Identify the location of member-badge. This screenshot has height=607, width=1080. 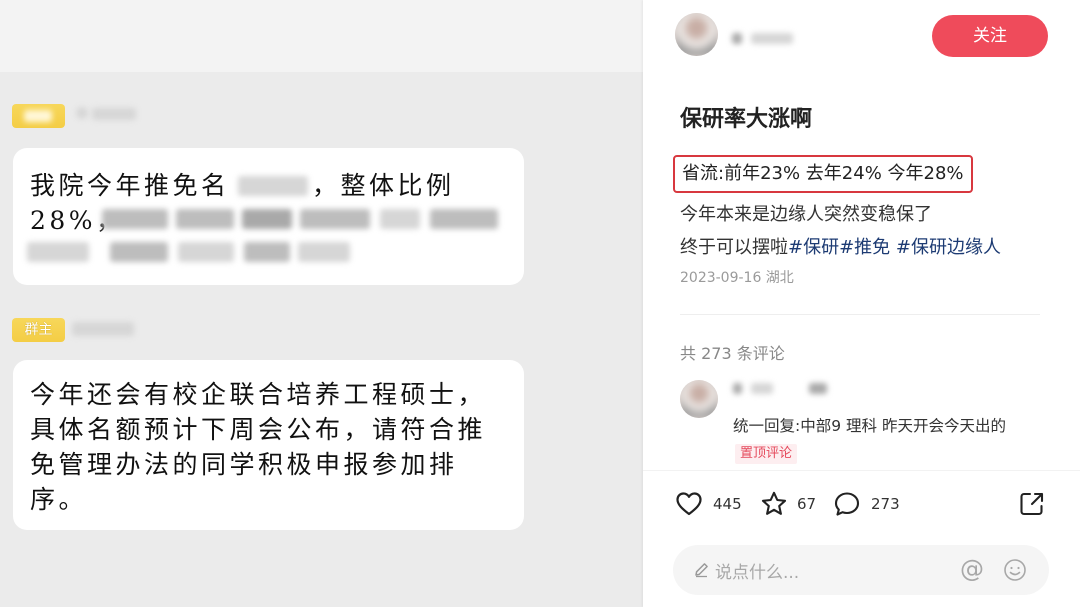
(38, 116).